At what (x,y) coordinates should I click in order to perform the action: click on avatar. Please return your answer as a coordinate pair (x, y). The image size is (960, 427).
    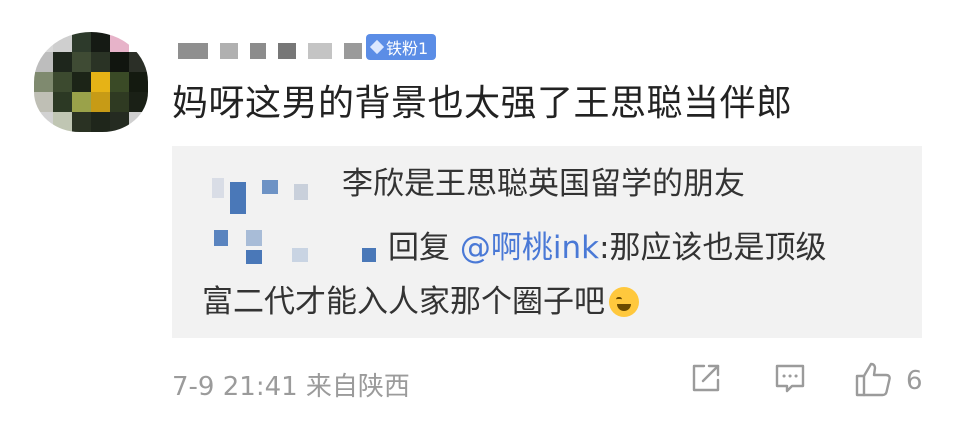
    Looking at the image, I should click on (91, 82).